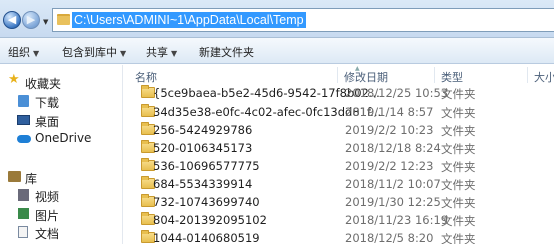  What do you see at coordinates (23, 213) in the screenshot?
I see `picture-icon` at bounding box center [23, 213].